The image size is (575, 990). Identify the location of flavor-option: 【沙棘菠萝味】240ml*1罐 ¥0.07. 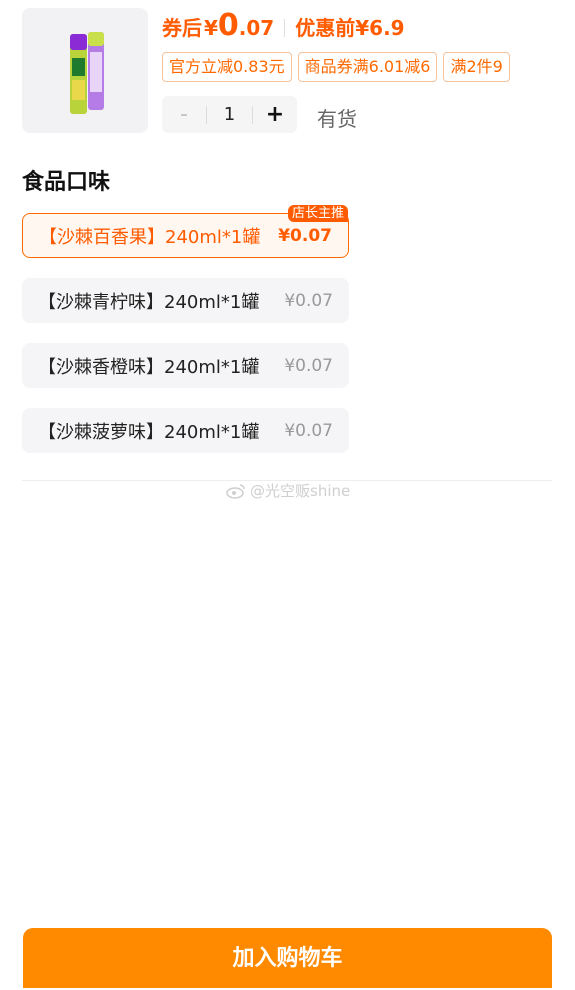
(185, 430).